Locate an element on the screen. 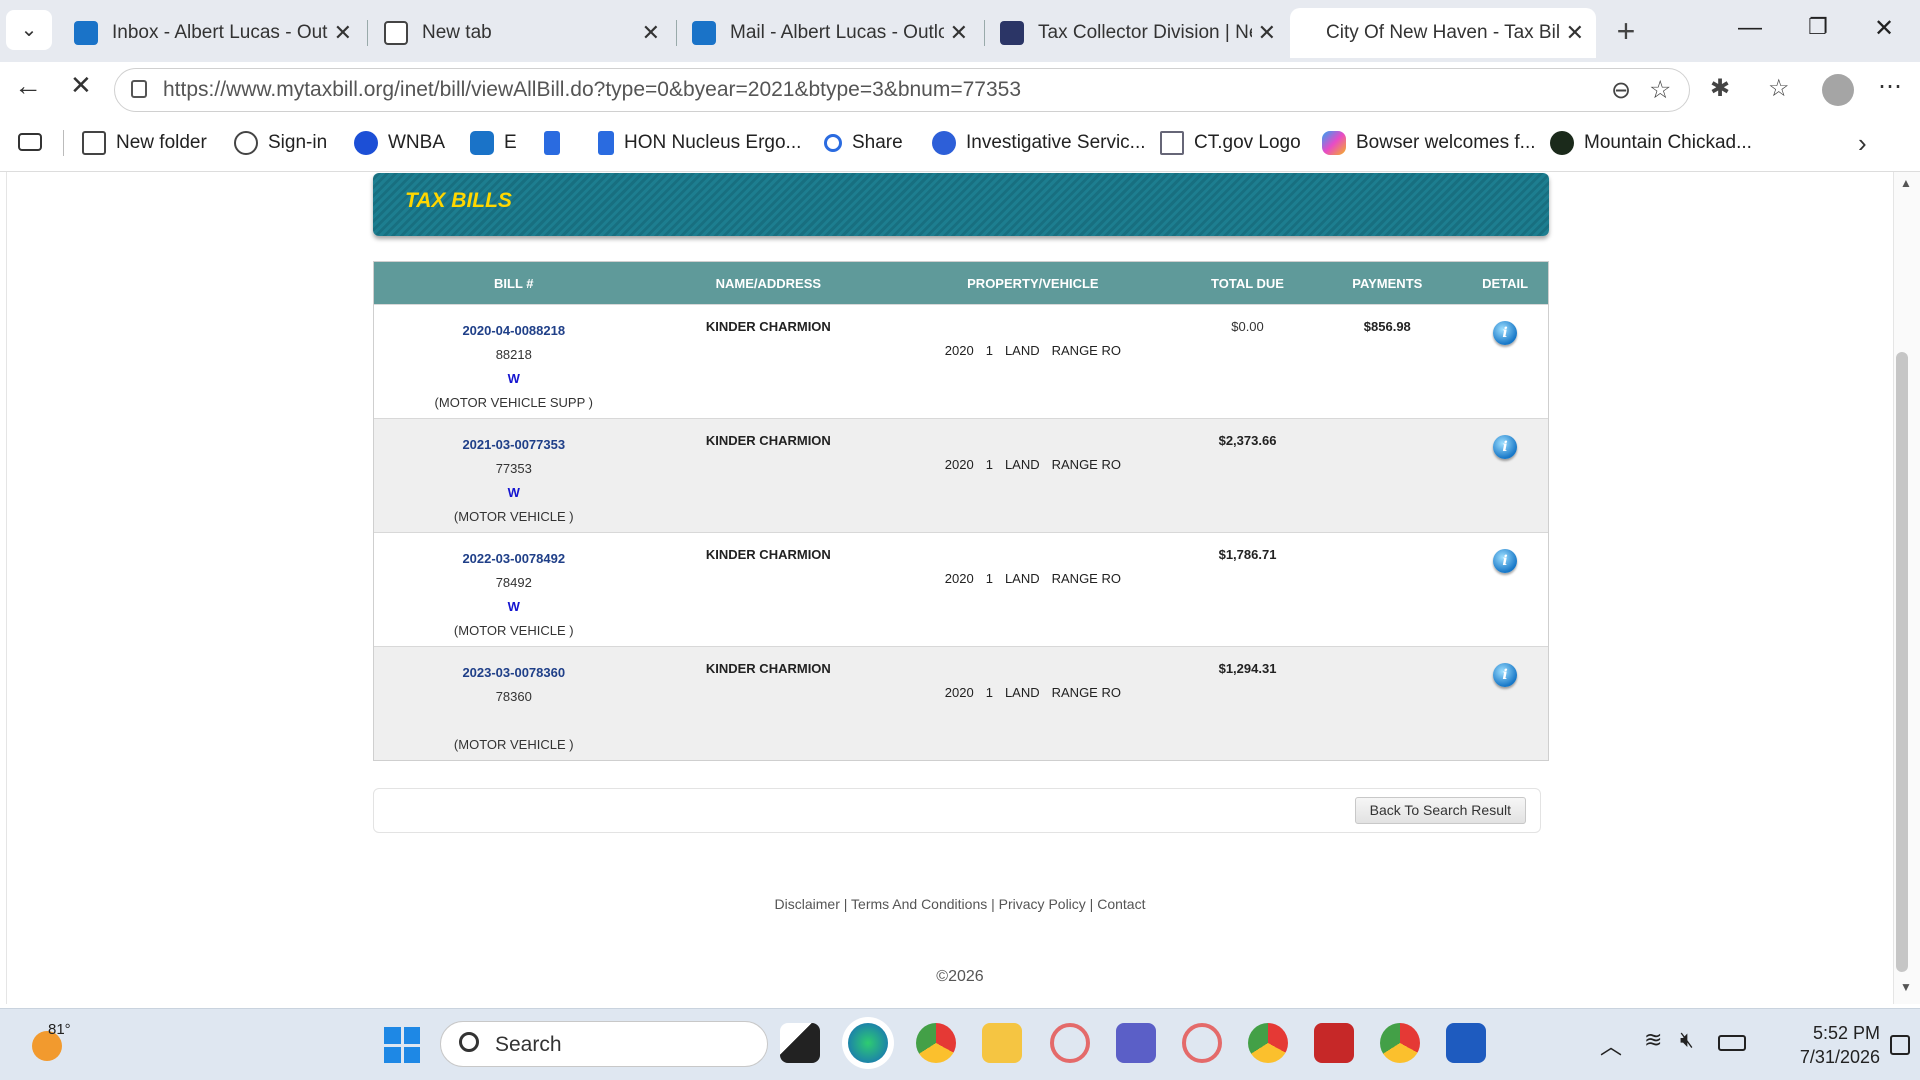 The width and height of the screenshot is (1920, 1080). clock-time: 5:52 PM is located at coordinates (1846, 1033).